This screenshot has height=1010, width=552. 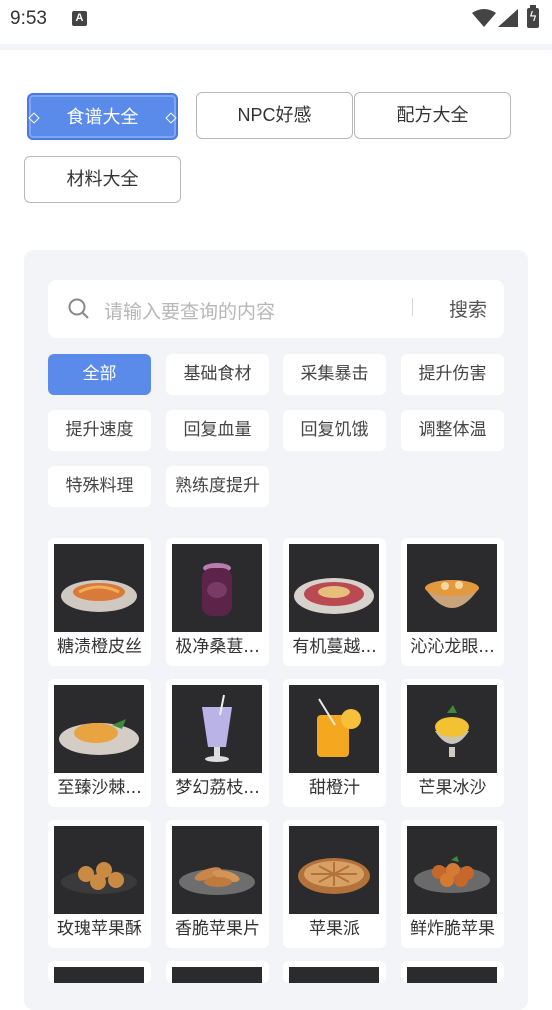 What do you see at coordinates (274, 115) in the screenshot?
I see `tab-npc: NPC好感` at bounding box center [274, 115].